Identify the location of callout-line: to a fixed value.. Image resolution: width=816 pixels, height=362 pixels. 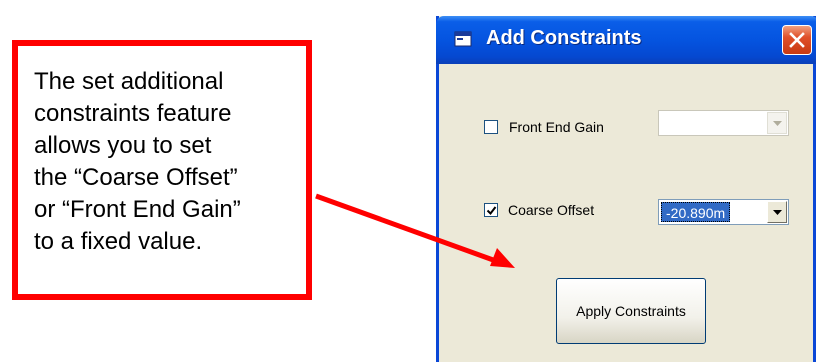
(118, 241).